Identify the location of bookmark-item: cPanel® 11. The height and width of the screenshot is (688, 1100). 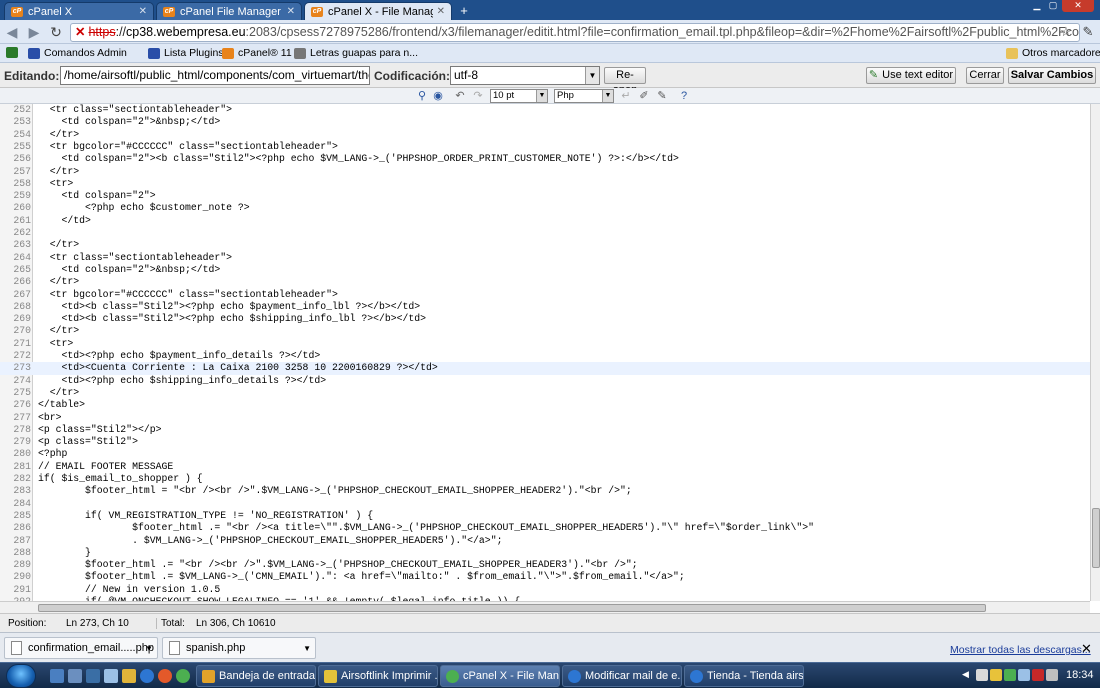
(257, 53).